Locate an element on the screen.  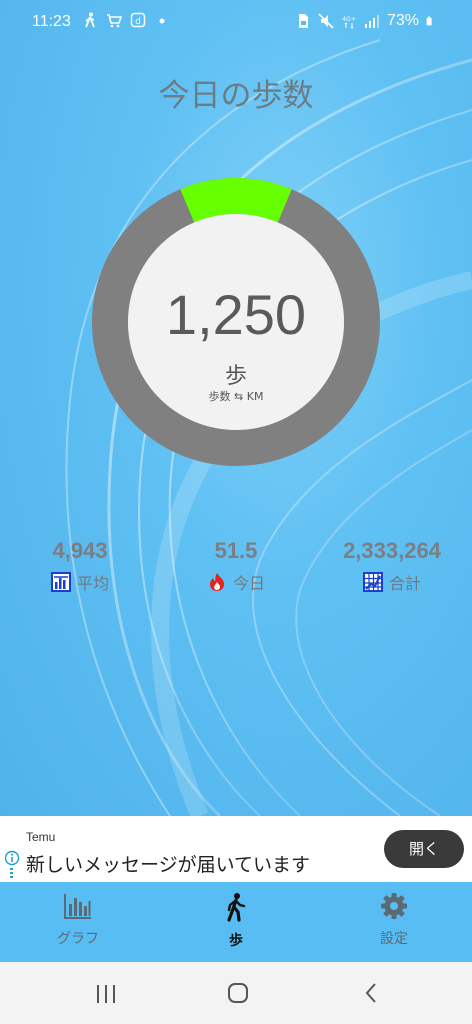
d-app-icon: d is located at coordinates (138, 20).